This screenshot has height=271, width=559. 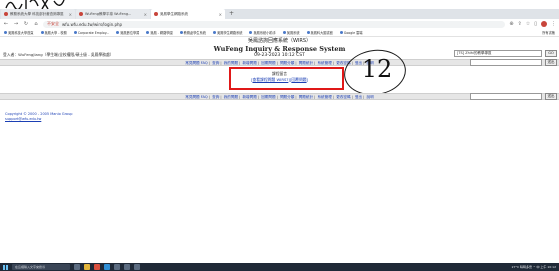 What do you see at coordinates (533, 267) in the screenshot?
I see `system-tray: 27°C 晴時多雲 ^ 中 上午 10:12` at bounding box center [533, 267].